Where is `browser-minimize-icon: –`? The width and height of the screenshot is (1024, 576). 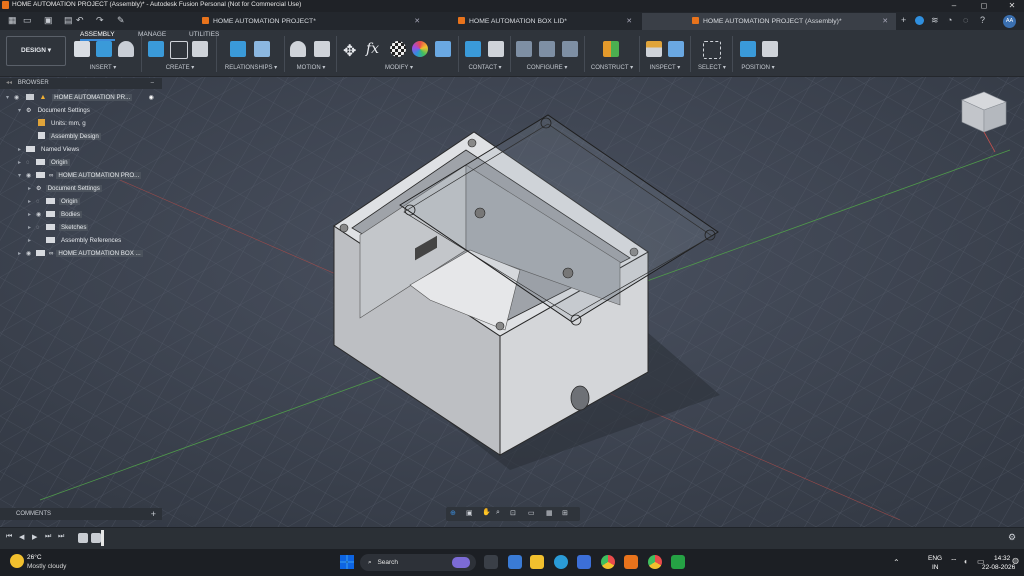
browser-minimize-icon: – is located at coordinates (152, 83).